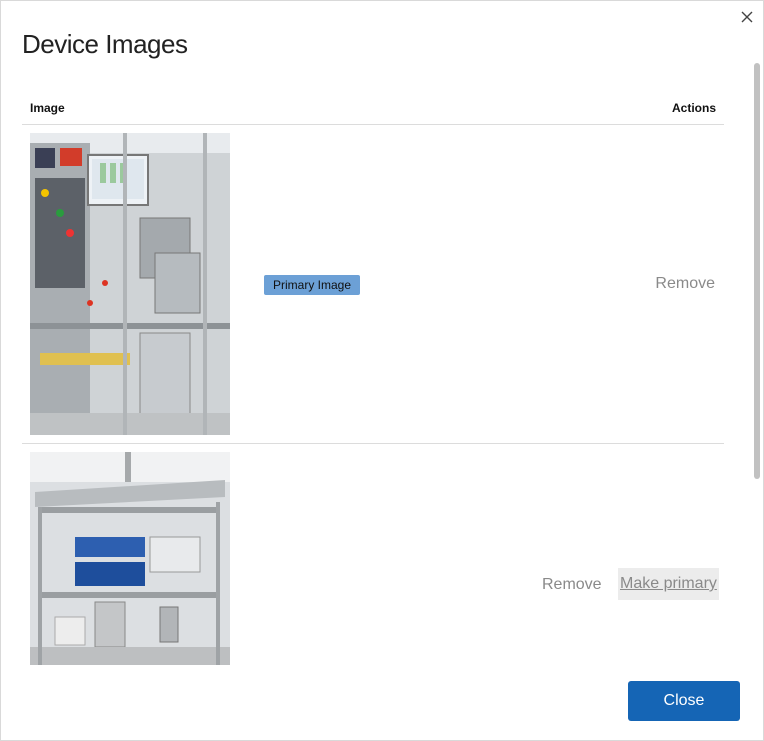  Describe the element at coordinates (747, 17) in the screenshot. I see `close-icon` at that location.